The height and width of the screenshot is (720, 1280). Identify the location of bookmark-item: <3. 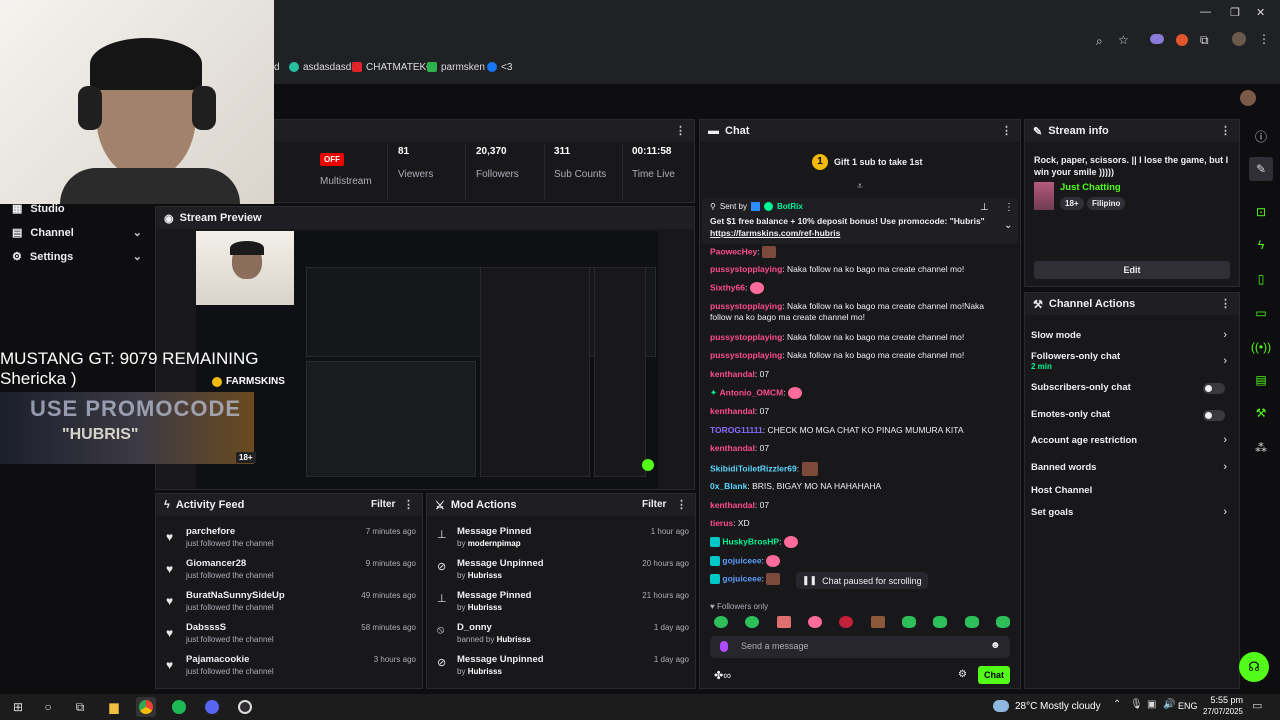
(499, 67).